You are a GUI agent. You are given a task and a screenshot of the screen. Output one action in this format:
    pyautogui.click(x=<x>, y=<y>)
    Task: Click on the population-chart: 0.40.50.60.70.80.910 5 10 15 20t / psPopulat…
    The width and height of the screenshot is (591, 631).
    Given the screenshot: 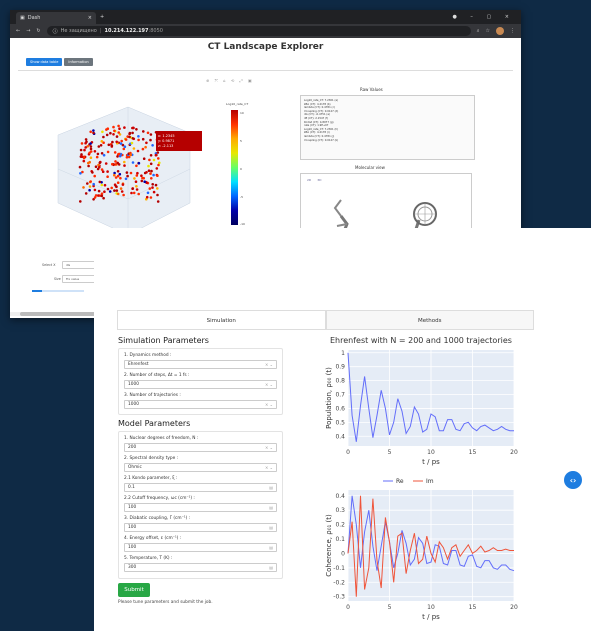 What is the action you would take?
    pyautogui.click(x=422, y=406)
    